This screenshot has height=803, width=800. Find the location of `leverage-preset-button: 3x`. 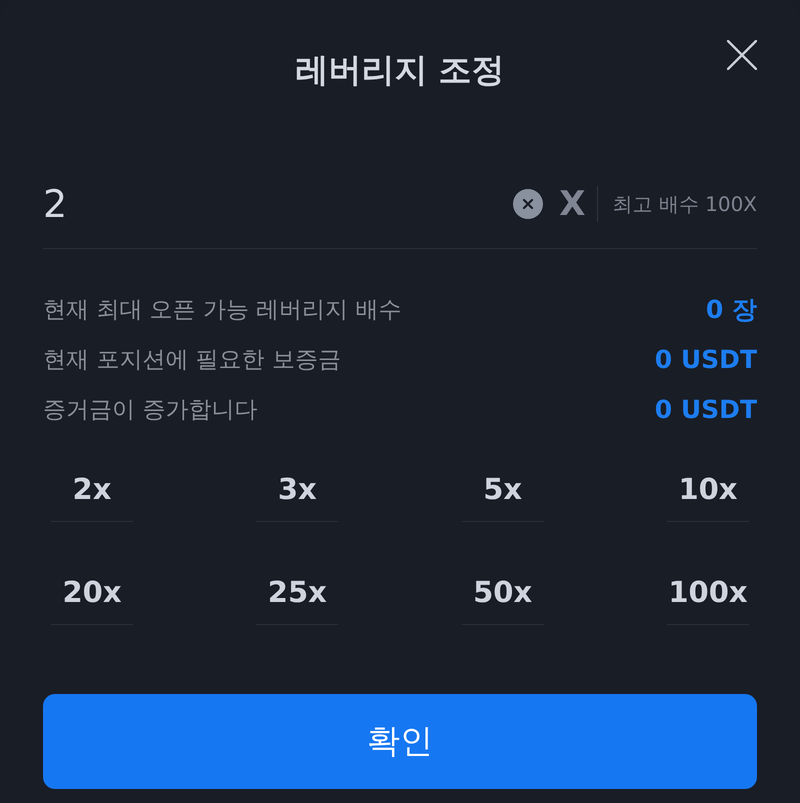

leverage-preset-button: 3x is located at coordinates (297, 494).